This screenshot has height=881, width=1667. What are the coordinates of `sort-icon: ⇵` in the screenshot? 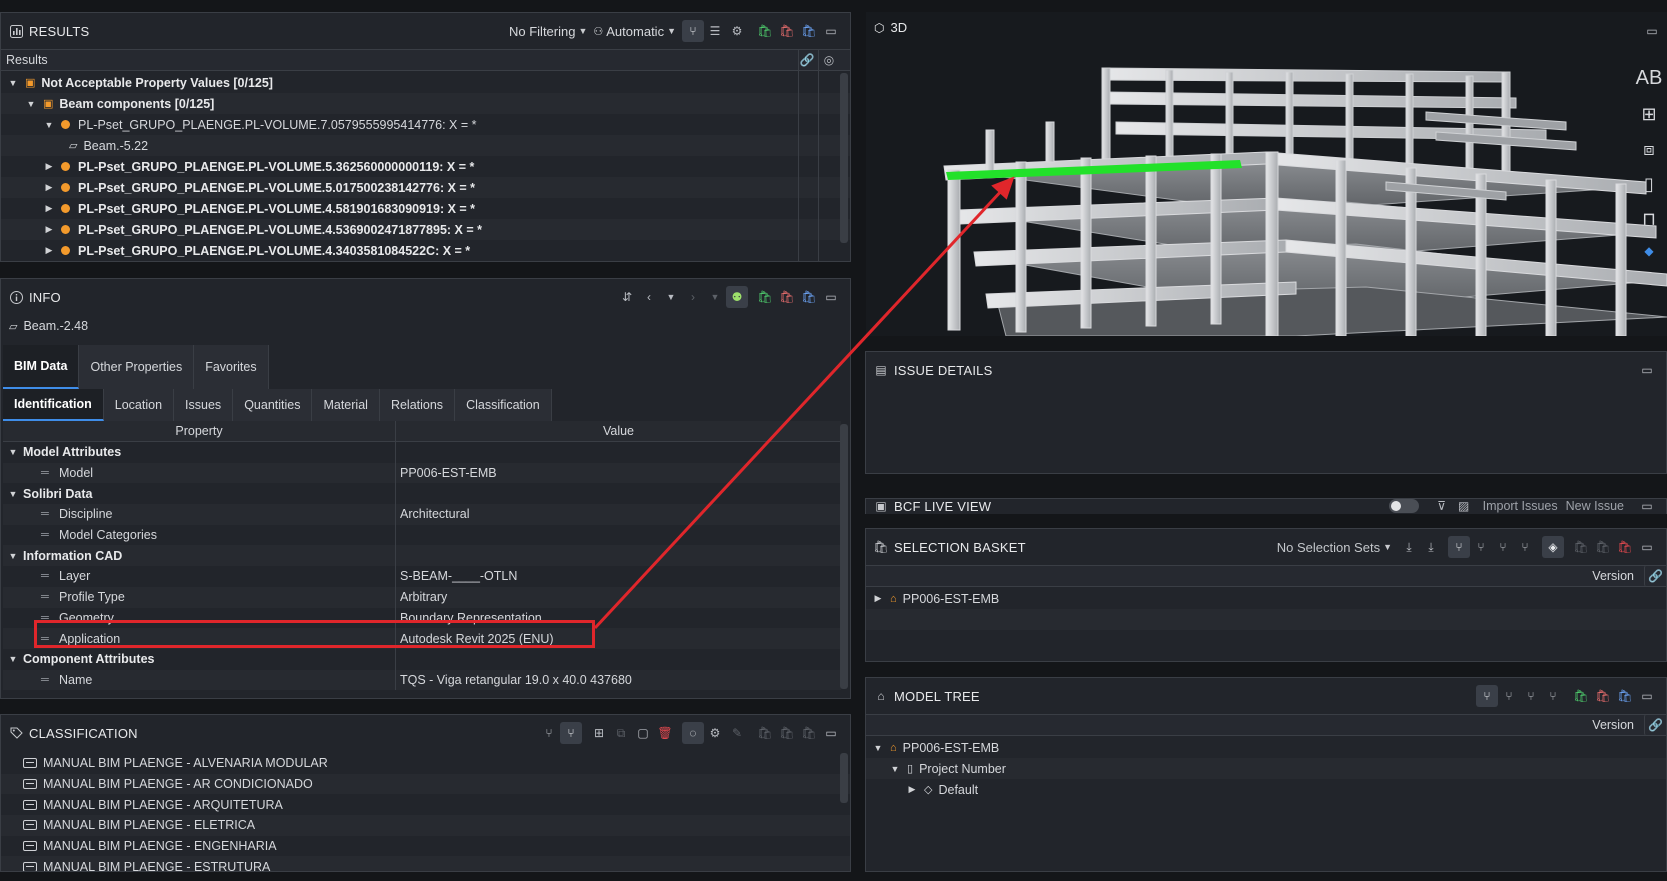 It's located at (627, 297).